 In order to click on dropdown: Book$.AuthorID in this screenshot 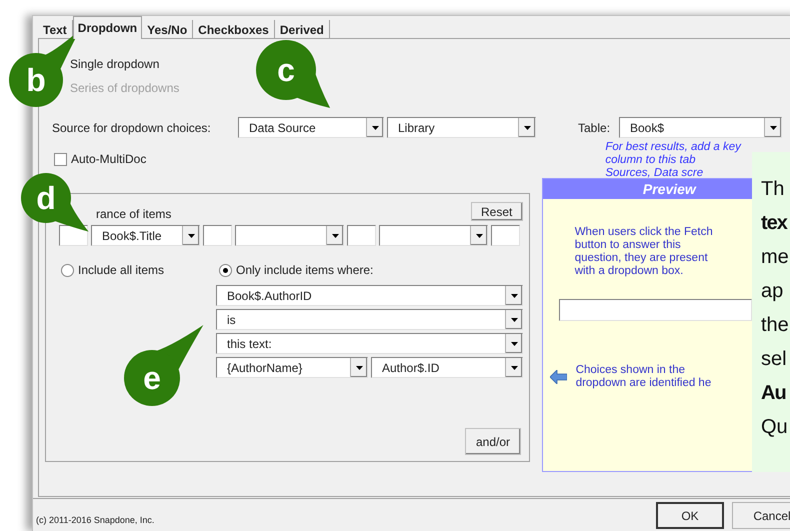, I will do `click(369, 295)`.